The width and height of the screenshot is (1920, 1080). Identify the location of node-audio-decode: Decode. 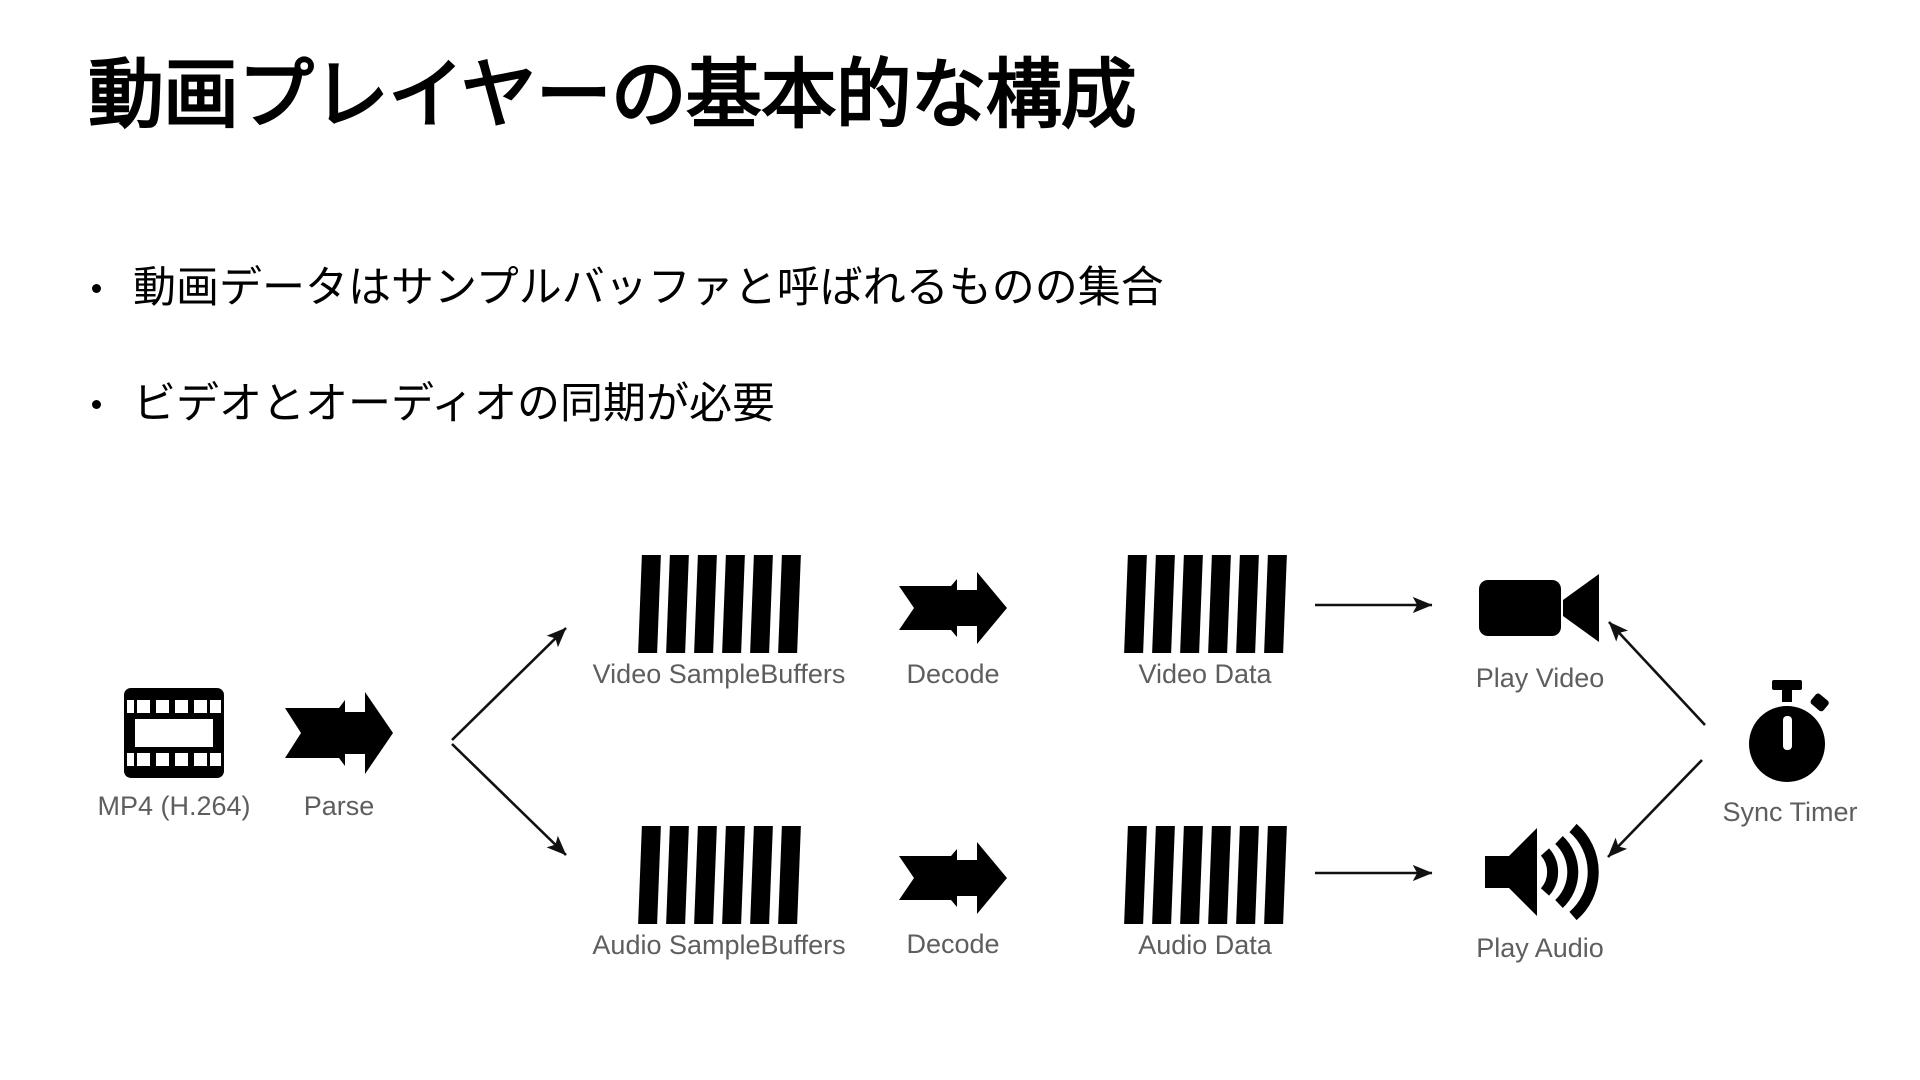
(953, 898).